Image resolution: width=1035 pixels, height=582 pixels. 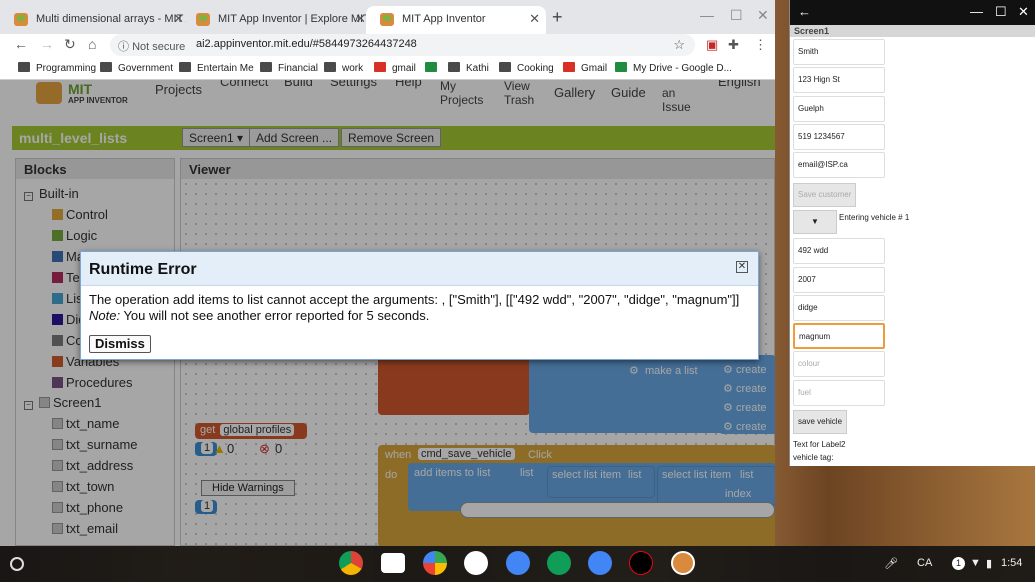 What do you see at coordinates (343, 68) in the screenshot?
I see `bookmark-work: work` at bounding box center [343, 68].